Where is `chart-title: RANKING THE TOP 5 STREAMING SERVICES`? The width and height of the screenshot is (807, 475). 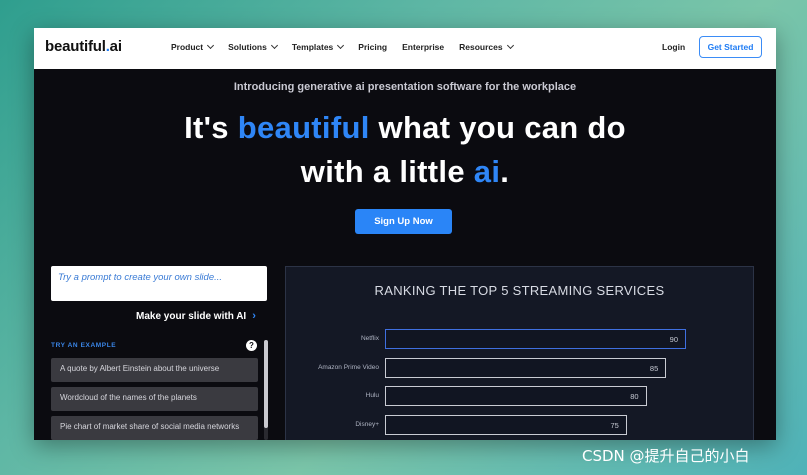
chart-title: RANKING THE TOP 5 STREAMING SERVICES is located at coordinates (519, 290).